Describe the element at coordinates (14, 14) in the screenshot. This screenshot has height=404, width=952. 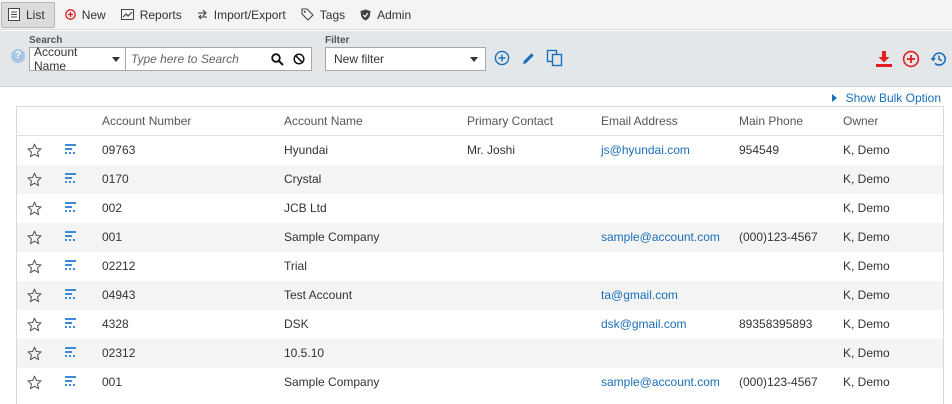
I see `list-icon` at that location.